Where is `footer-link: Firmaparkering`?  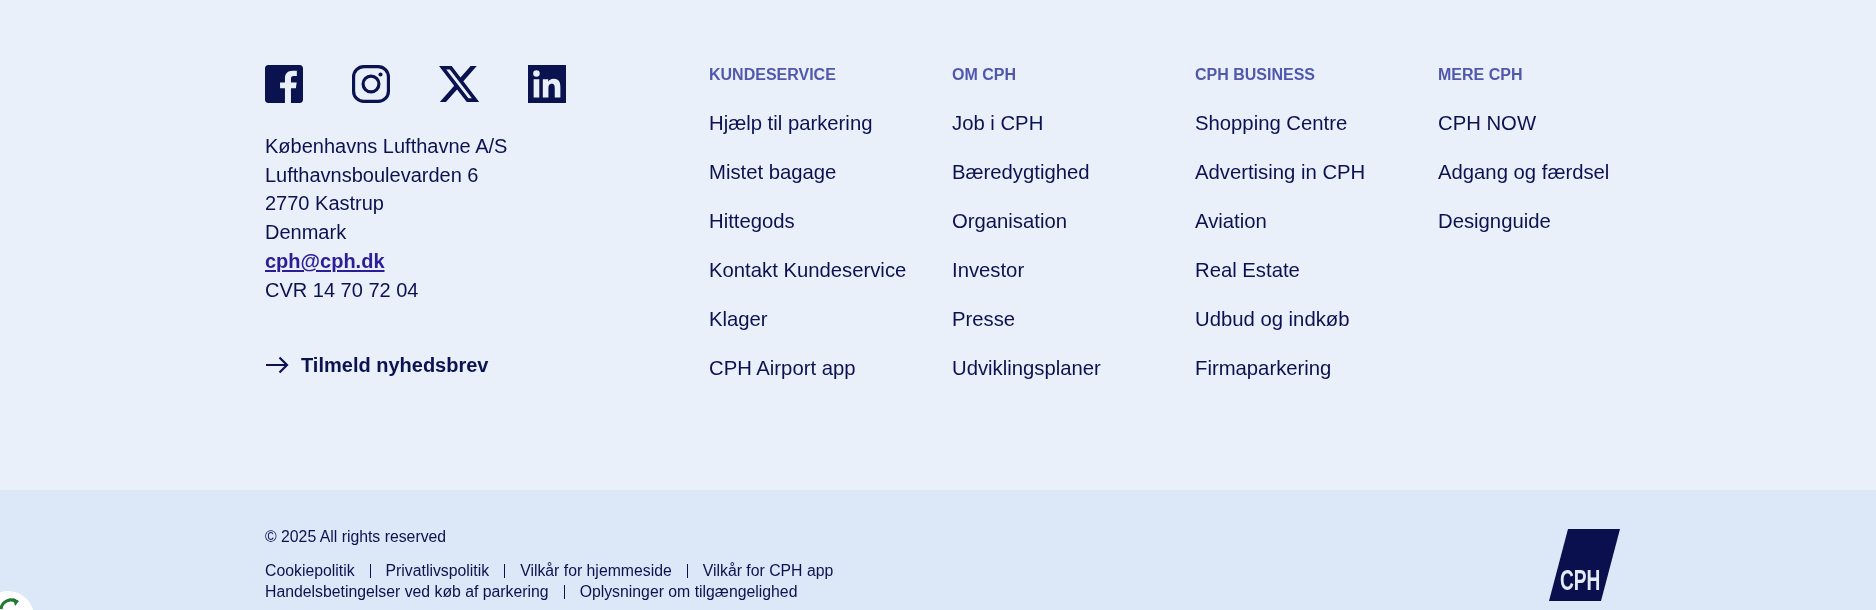
footer-link: Firmaparkering is located at coordinates (1263, 368).